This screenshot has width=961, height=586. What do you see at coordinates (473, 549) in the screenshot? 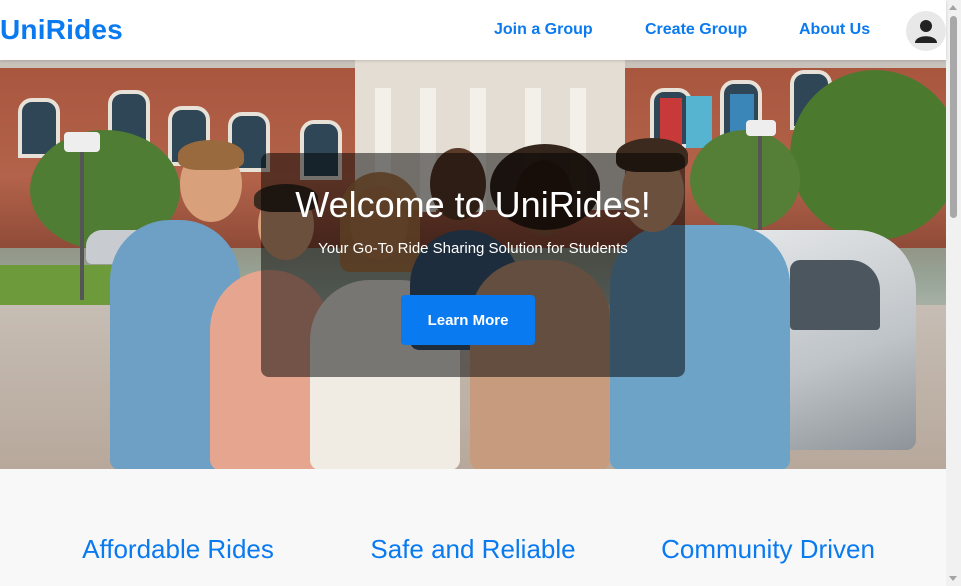
I see `feature-title-safe: Safe and Reliable` at bounding box center [473, 549].